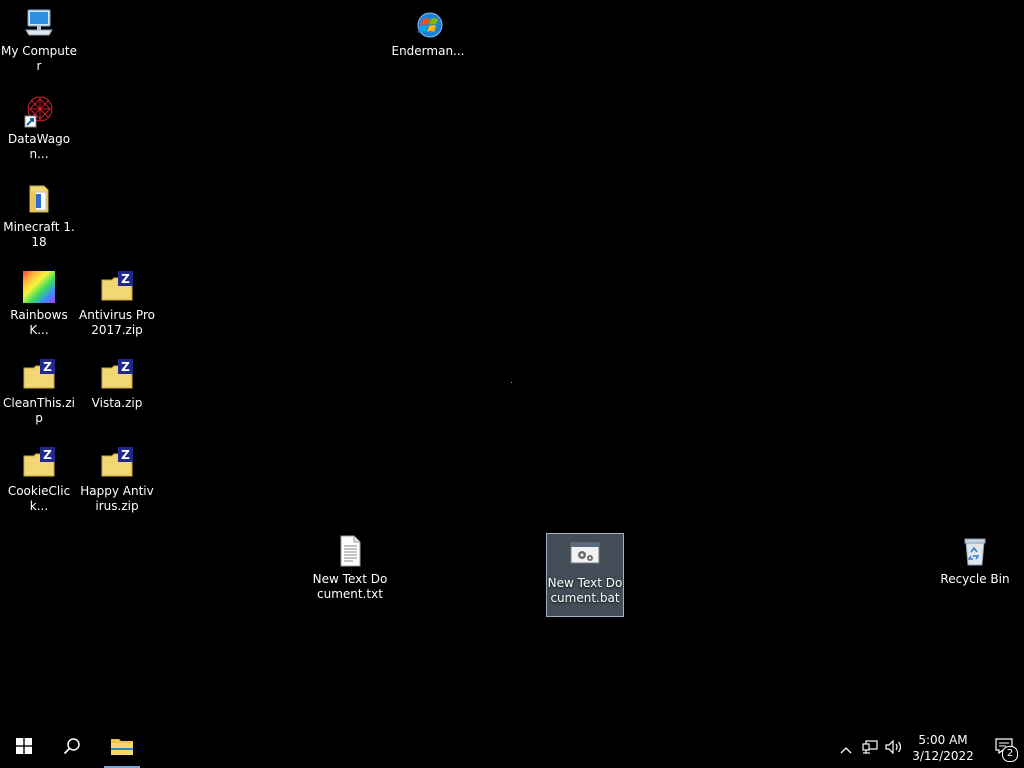  I want to click on desktop-icon-label: Minecraft 1.18, so click(39, 234).